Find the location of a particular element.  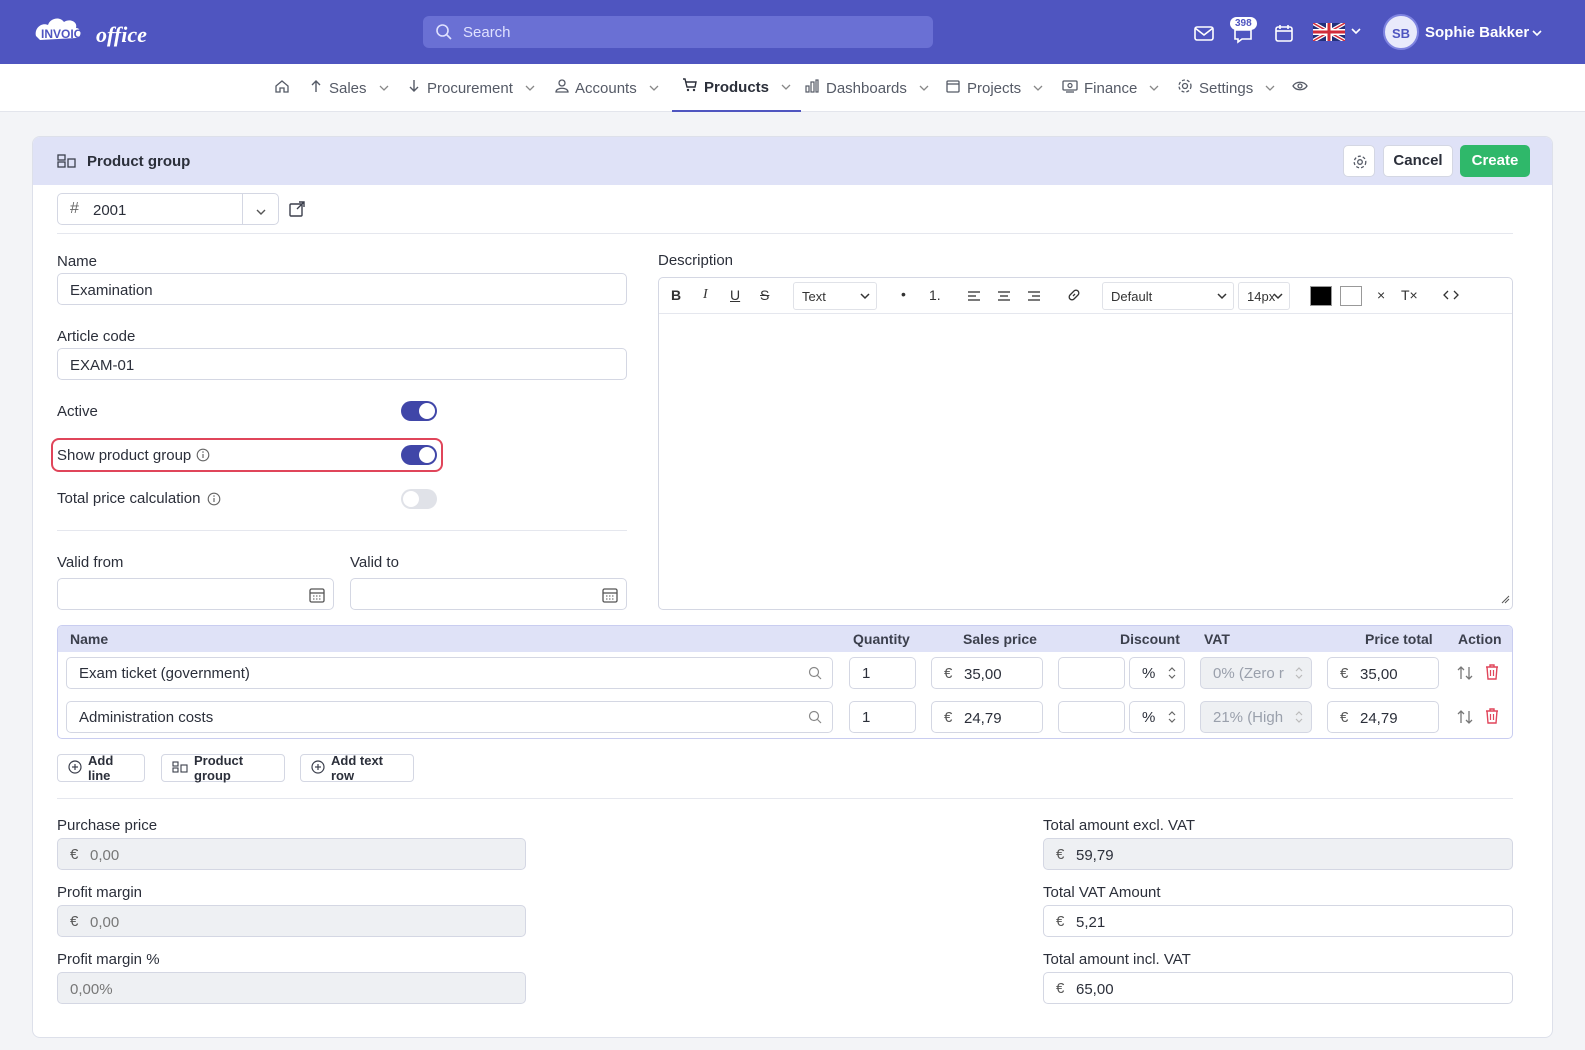

align-center-icon is located at coordinates (1004, 297).